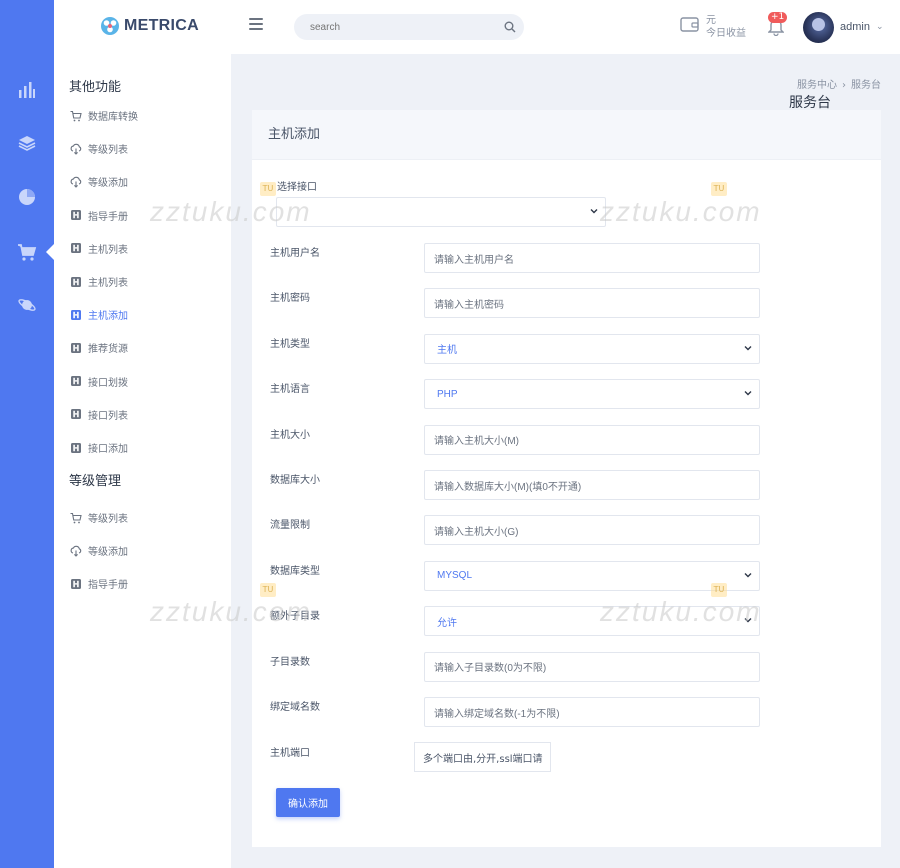  What do you see at coordinates (880, 27) in the screenshot?
I see `chevron-down-icon: ⌄` at bounding box center [880, 27].